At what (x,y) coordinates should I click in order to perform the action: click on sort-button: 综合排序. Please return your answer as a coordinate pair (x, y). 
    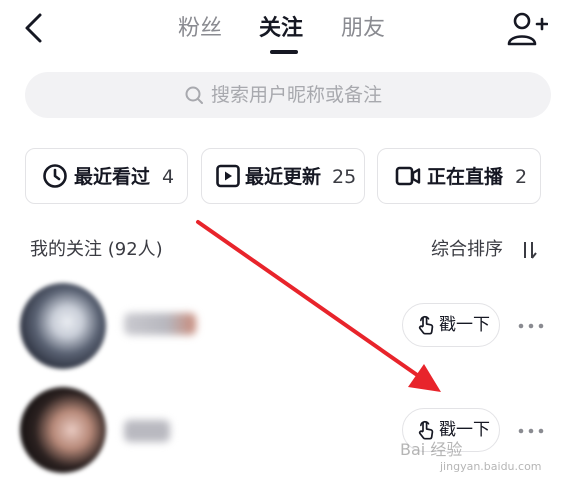
    Looking at the image, I should click on (467, 250).